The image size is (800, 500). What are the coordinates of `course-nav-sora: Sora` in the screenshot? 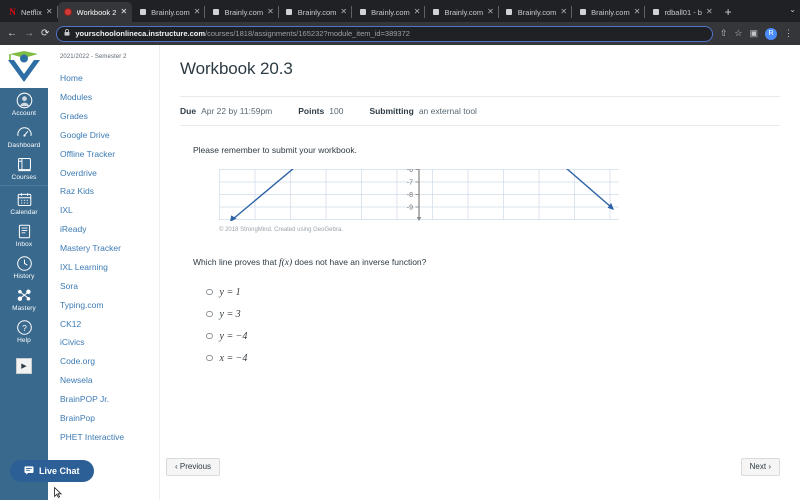 It's located at (109, 286).